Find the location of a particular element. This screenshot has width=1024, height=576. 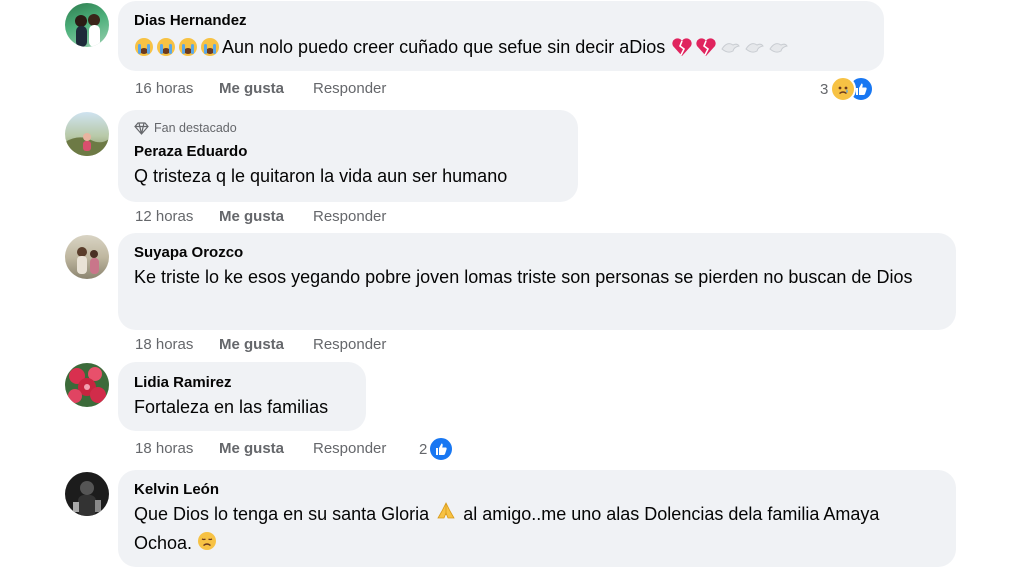

fan-badge-label: Fan destacado is located at coordinates (195, 128).